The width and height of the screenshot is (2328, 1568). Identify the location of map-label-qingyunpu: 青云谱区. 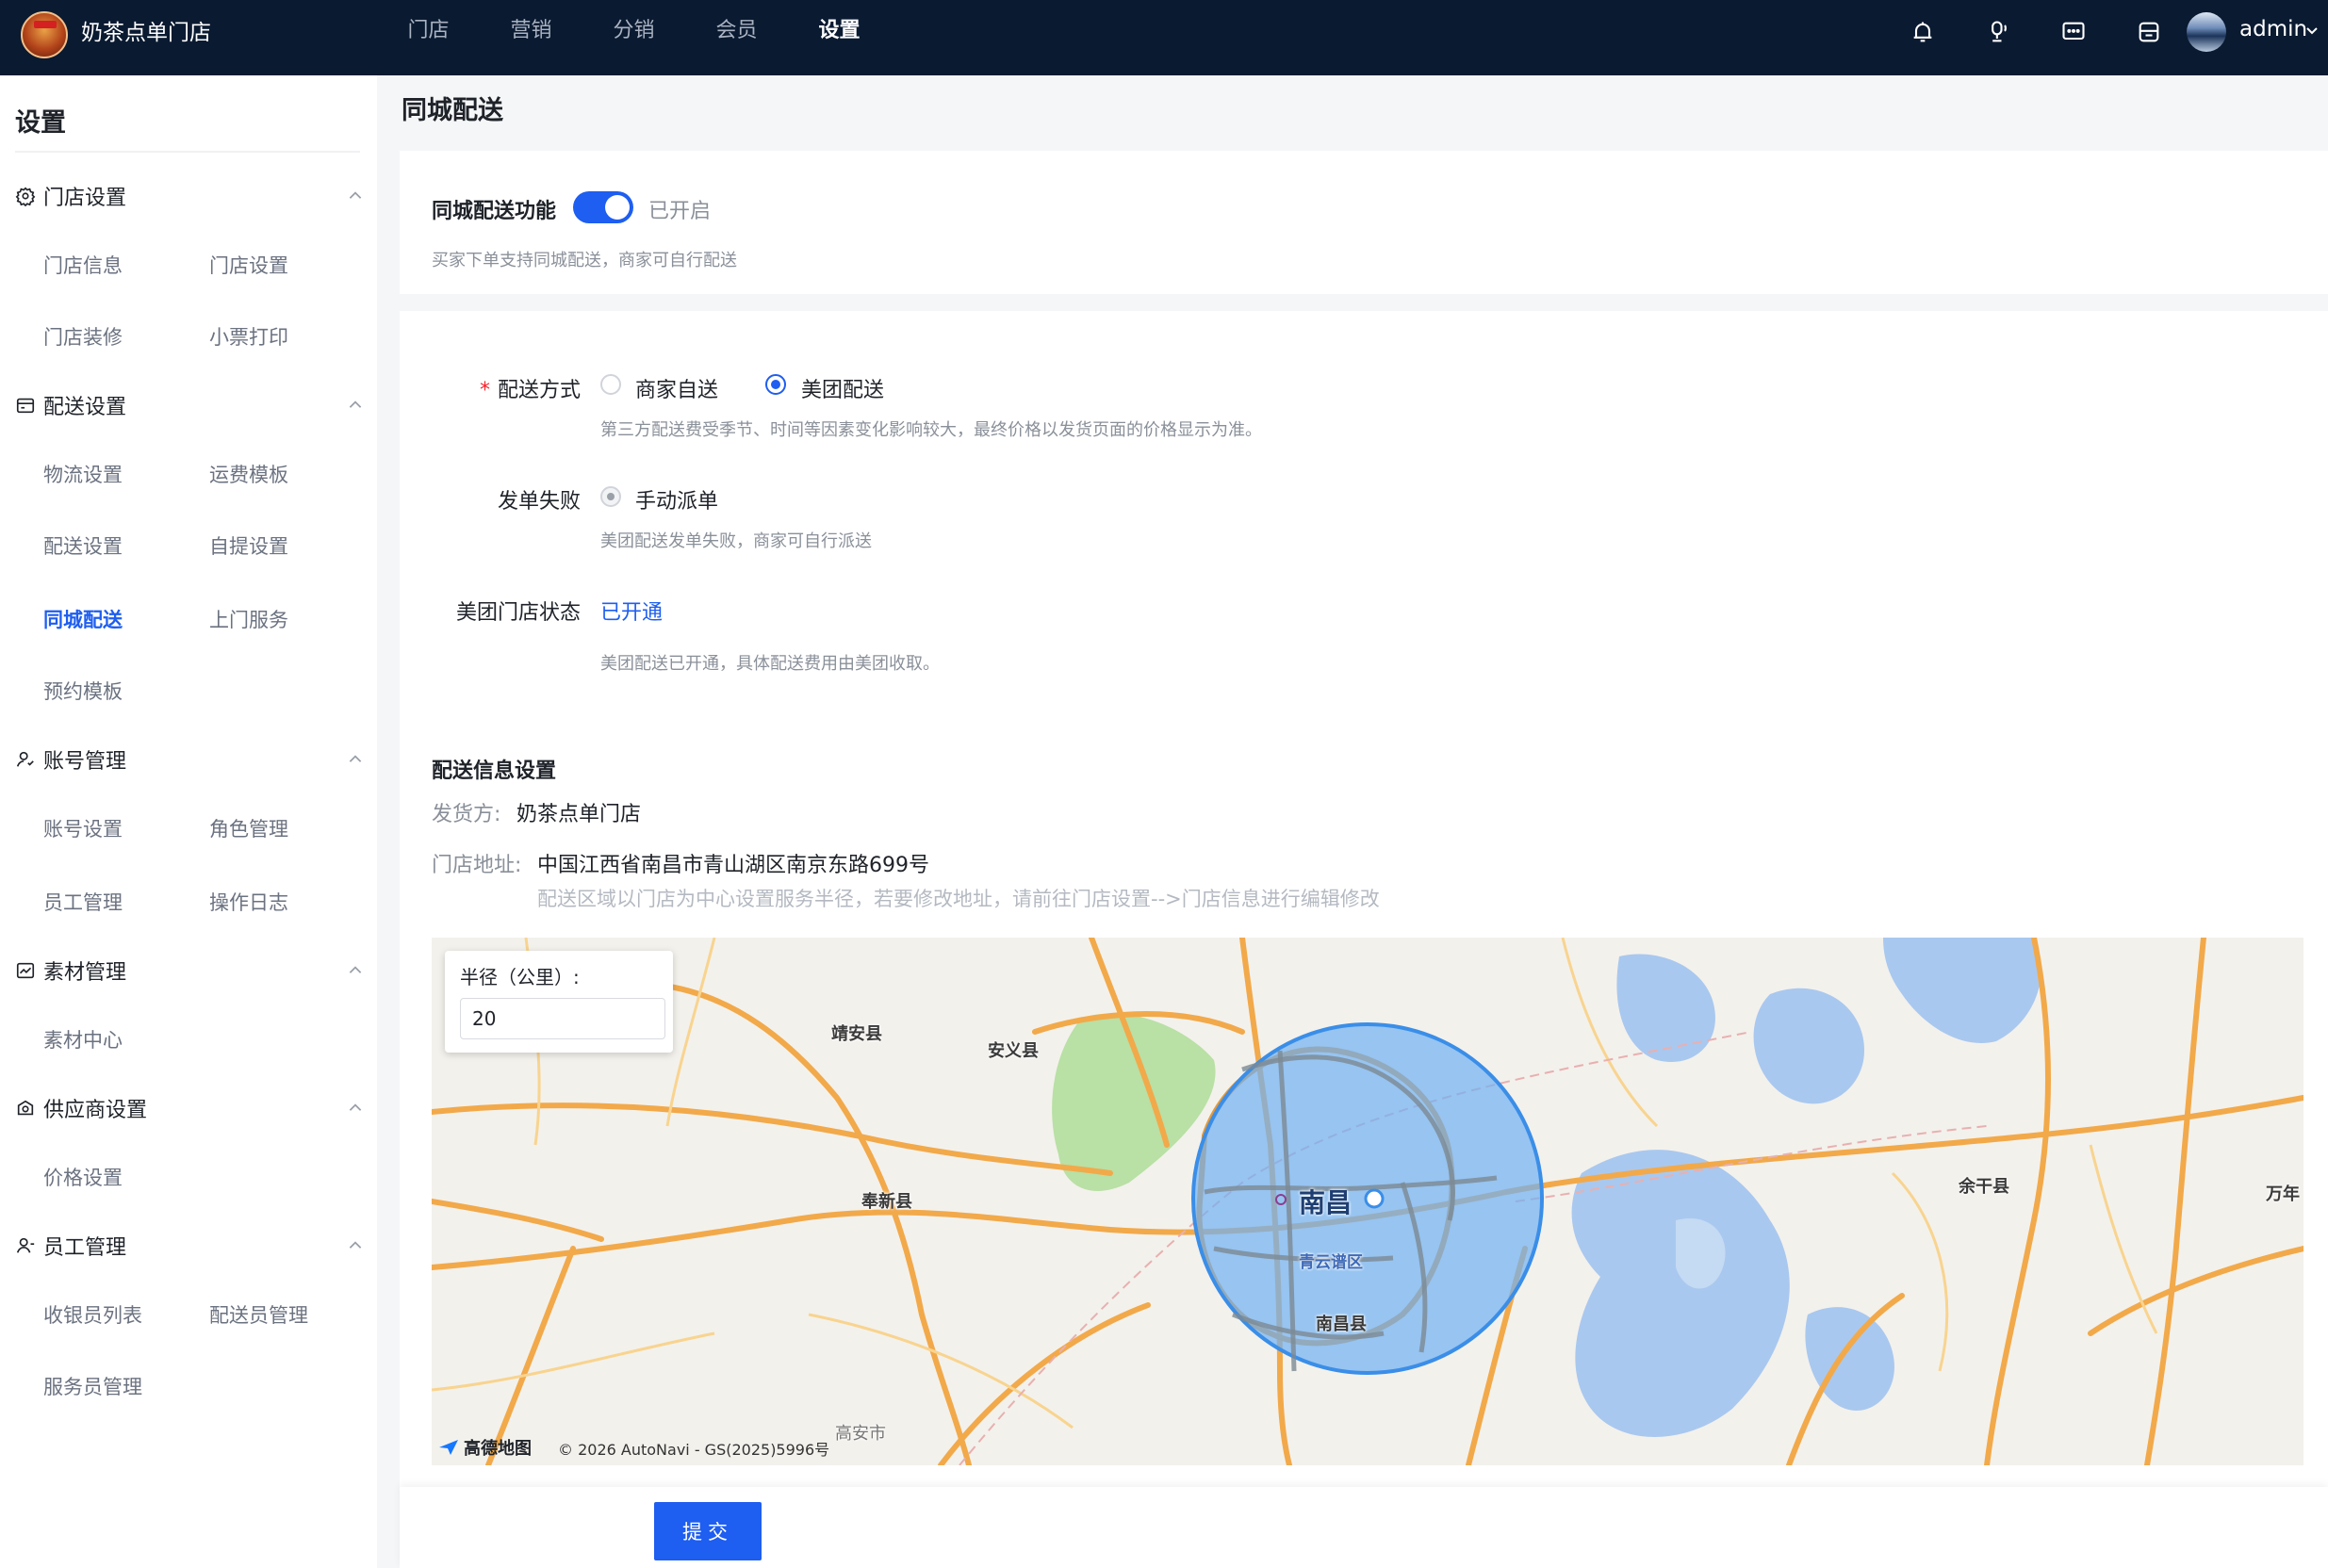
(1331, 1262).